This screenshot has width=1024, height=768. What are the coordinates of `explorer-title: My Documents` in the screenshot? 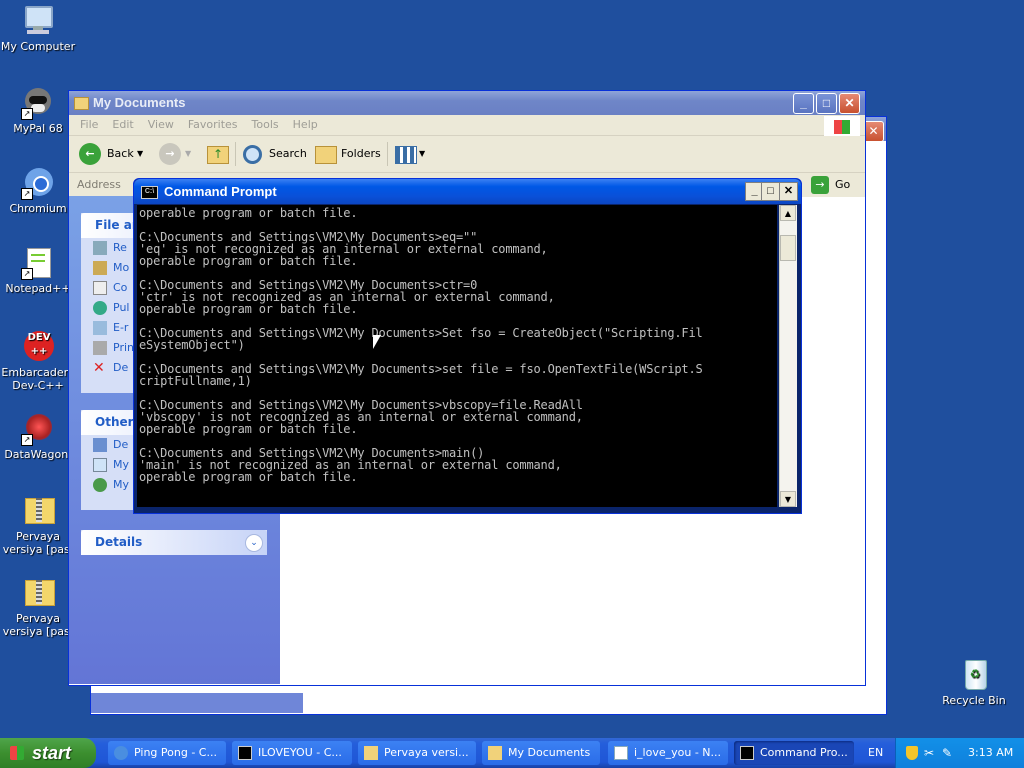 It's located at (139, 102).